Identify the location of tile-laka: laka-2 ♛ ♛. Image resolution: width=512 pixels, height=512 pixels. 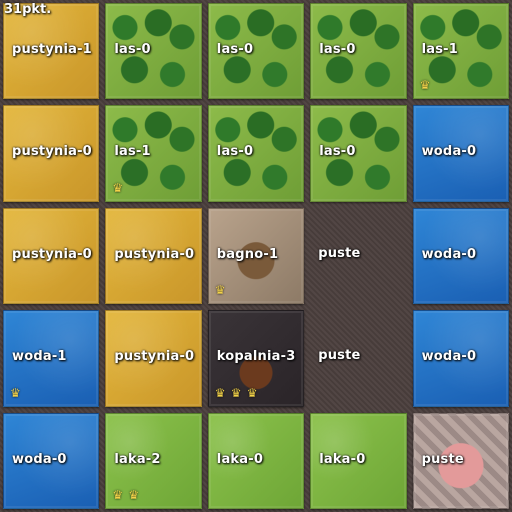
(153, 460).